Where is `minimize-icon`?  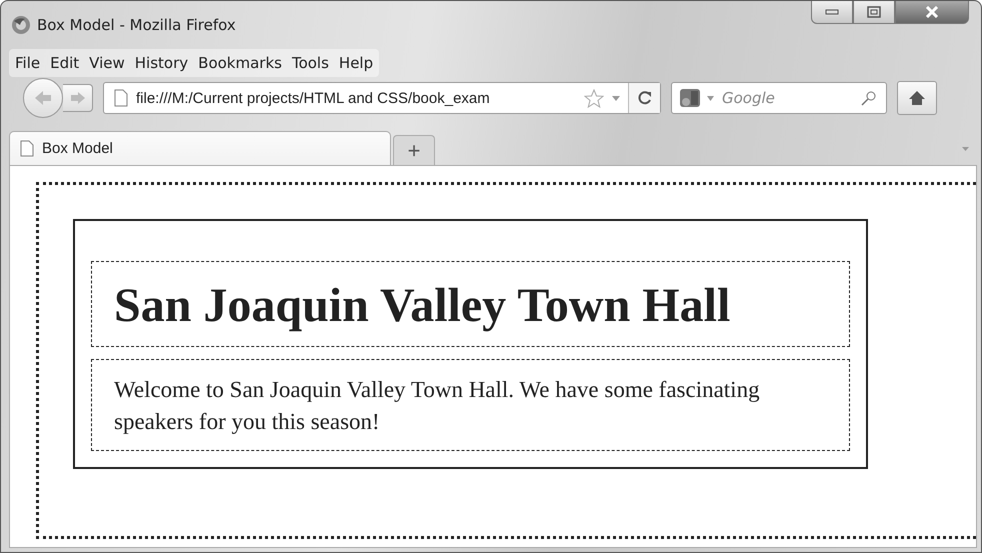 minimize-icon is located at coordinates (832, 12).